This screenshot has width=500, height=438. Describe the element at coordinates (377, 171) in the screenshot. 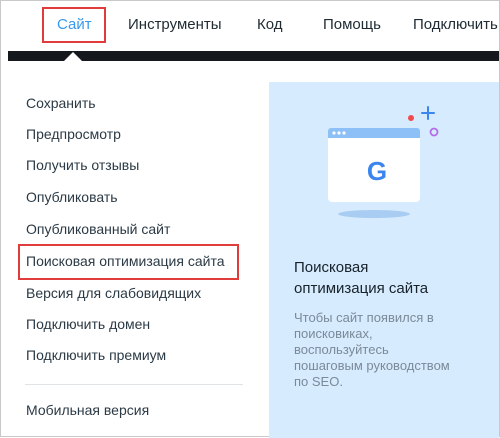

I see `svg-text: G` at that location.